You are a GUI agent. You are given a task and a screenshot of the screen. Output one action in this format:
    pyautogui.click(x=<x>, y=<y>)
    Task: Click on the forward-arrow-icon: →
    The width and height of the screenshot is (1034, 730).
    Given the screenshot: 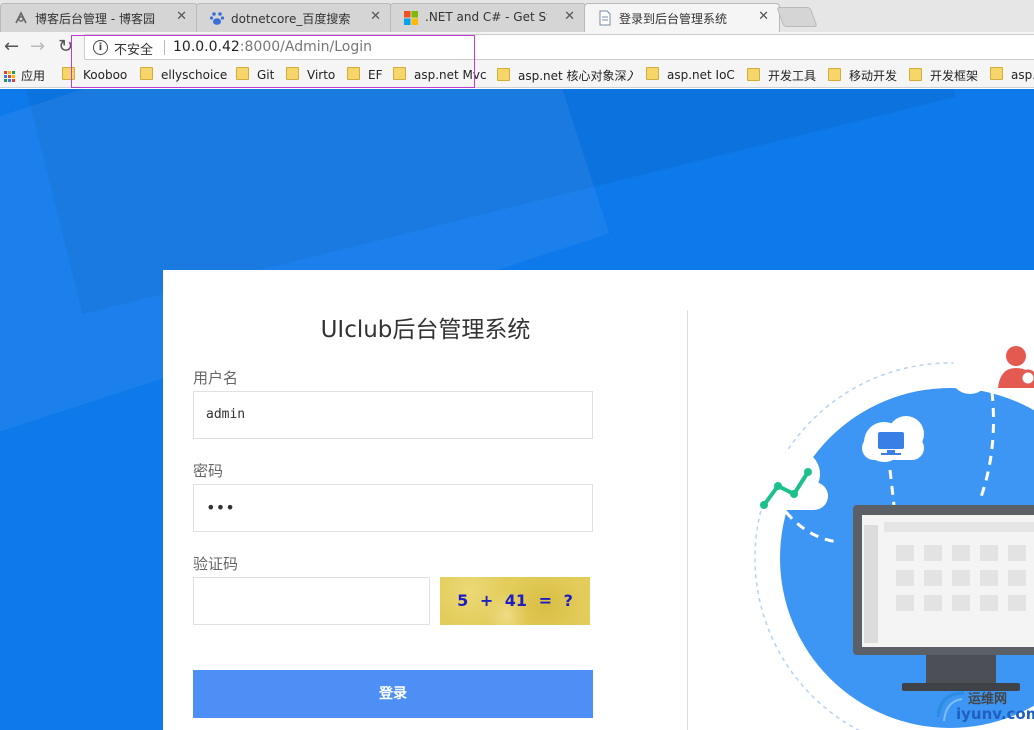 What is the action you would take?
    pyautogui.click(x=37, y=46)
    